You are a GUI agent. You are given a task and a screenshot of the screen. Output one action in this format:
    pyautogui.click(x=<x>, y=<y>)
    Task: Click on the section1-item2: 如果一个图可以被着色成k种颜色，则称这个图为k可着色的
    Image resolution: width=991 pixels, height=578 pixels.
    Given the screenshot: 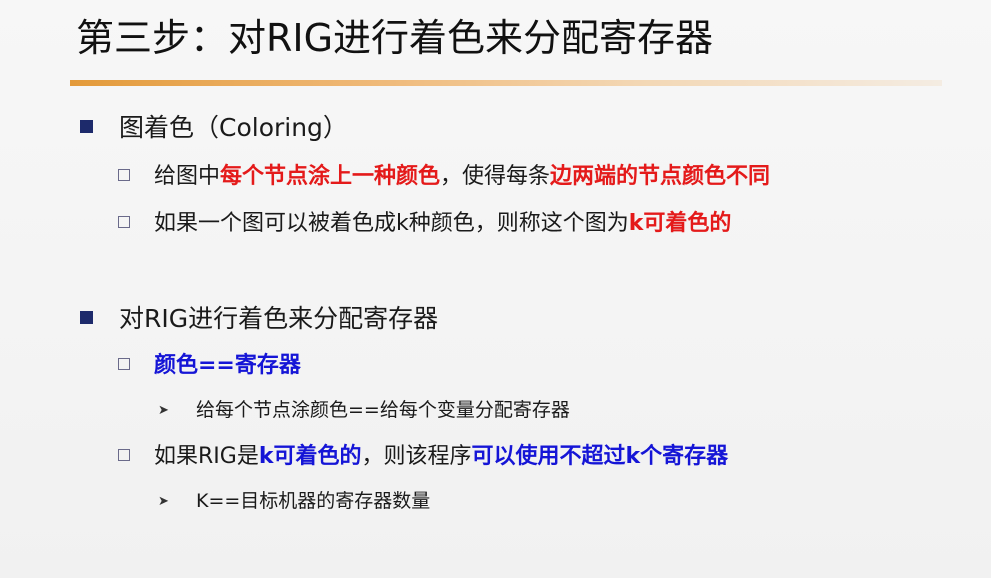 What is the action you would take?
    pyautogui.click(x=424, y=224)
    